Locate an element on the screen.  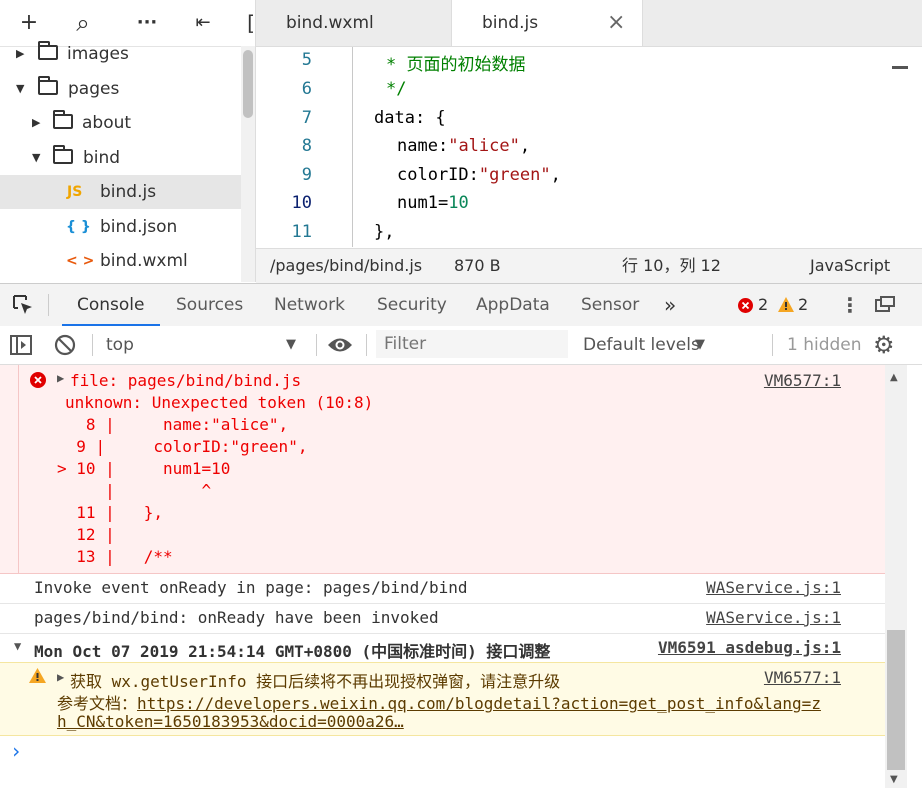
tree-item-about: ▶ about is located at coordinates (120, 123).